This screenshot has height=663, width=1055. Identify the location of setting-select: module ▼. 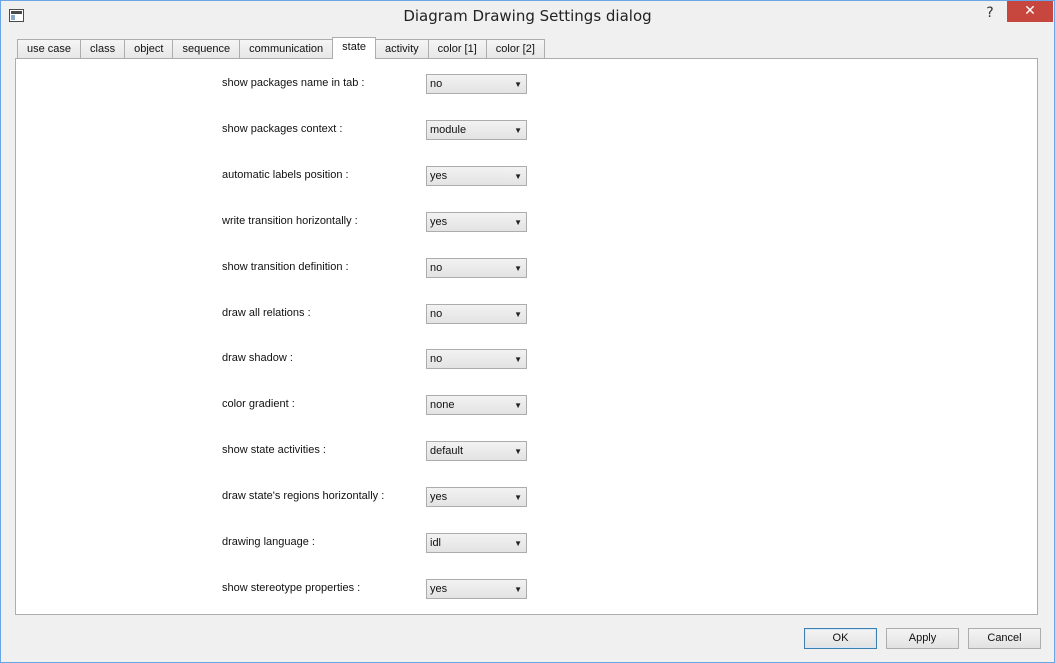
(476, 130).